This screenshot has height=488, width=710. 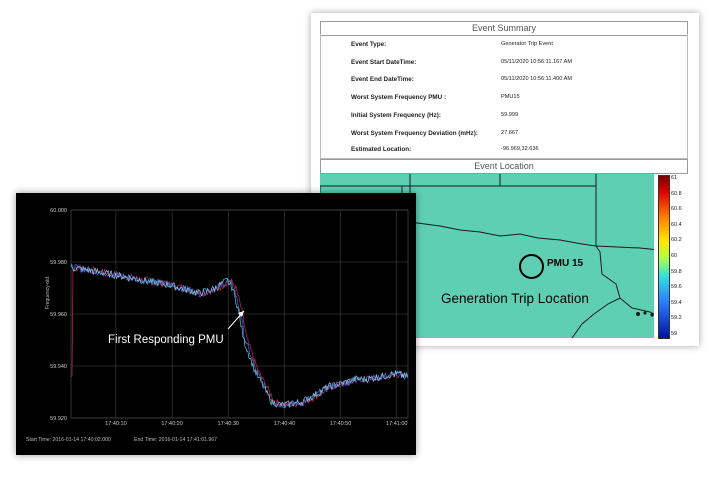 I want to click on summary-value: Generator Trip Event, so click(x=527, y=44).